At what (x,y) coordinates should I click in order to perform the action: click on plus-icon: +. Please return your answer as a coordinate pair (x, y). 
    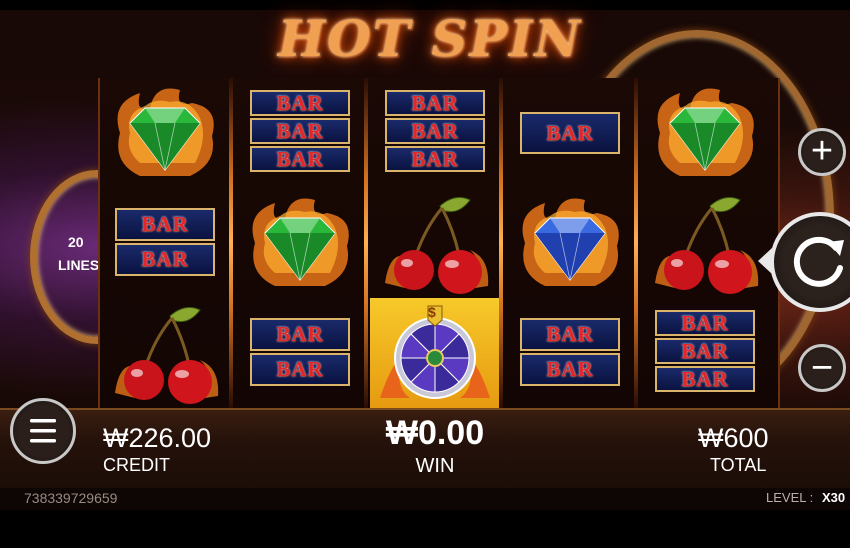
    Looking at the image, I should click on (822, 151).